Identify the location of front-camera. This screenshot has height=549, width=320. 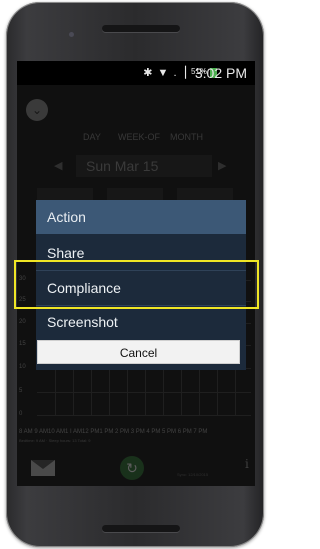
(71, 34).